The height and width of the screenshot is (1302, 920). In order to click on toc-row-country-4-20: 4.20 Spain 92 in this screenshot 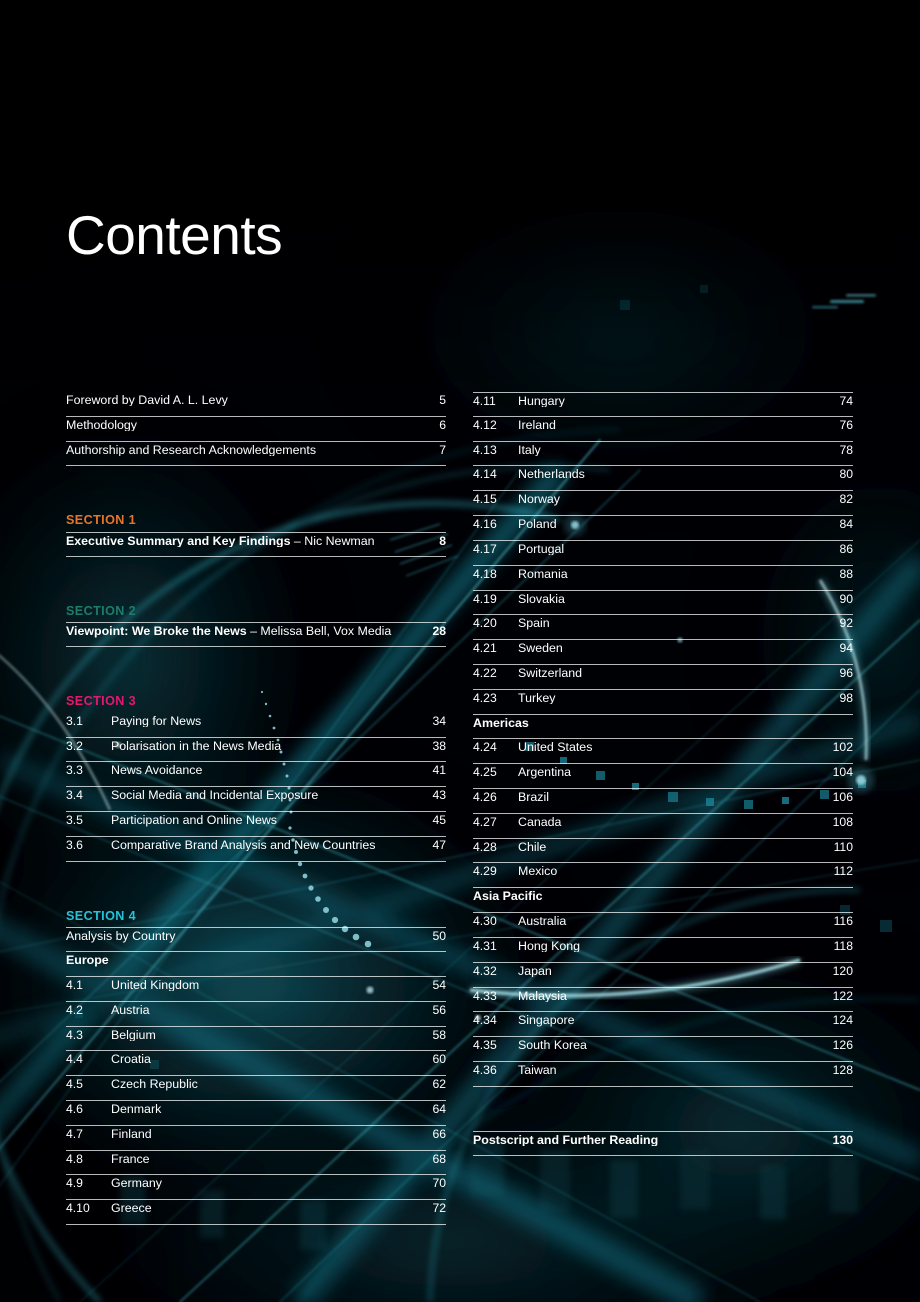, I will do `click(663, 628)`.